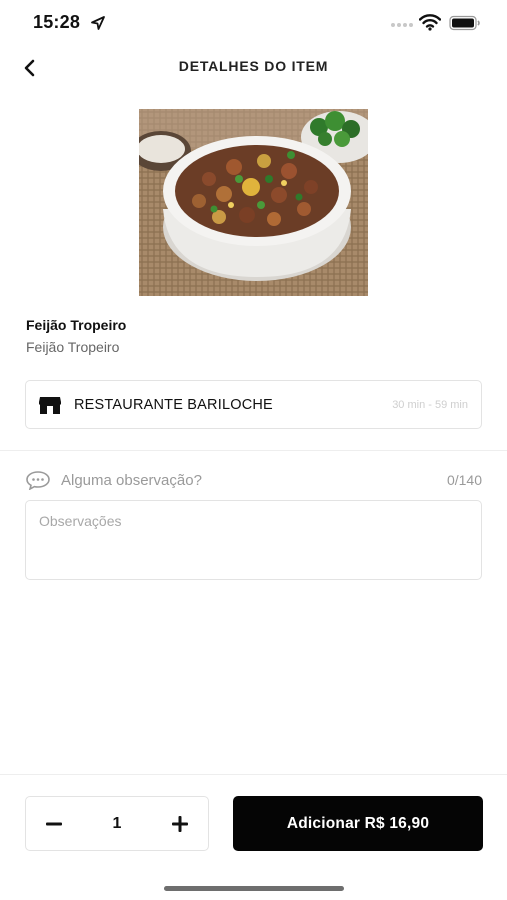 Image resolution: width=507 pixels, height=900 pixels. What do you see at coordinates (253, 480) in the screenshot?
I see `observation-header: Alguma observação? 0/140` at bounding box center [253, 480].